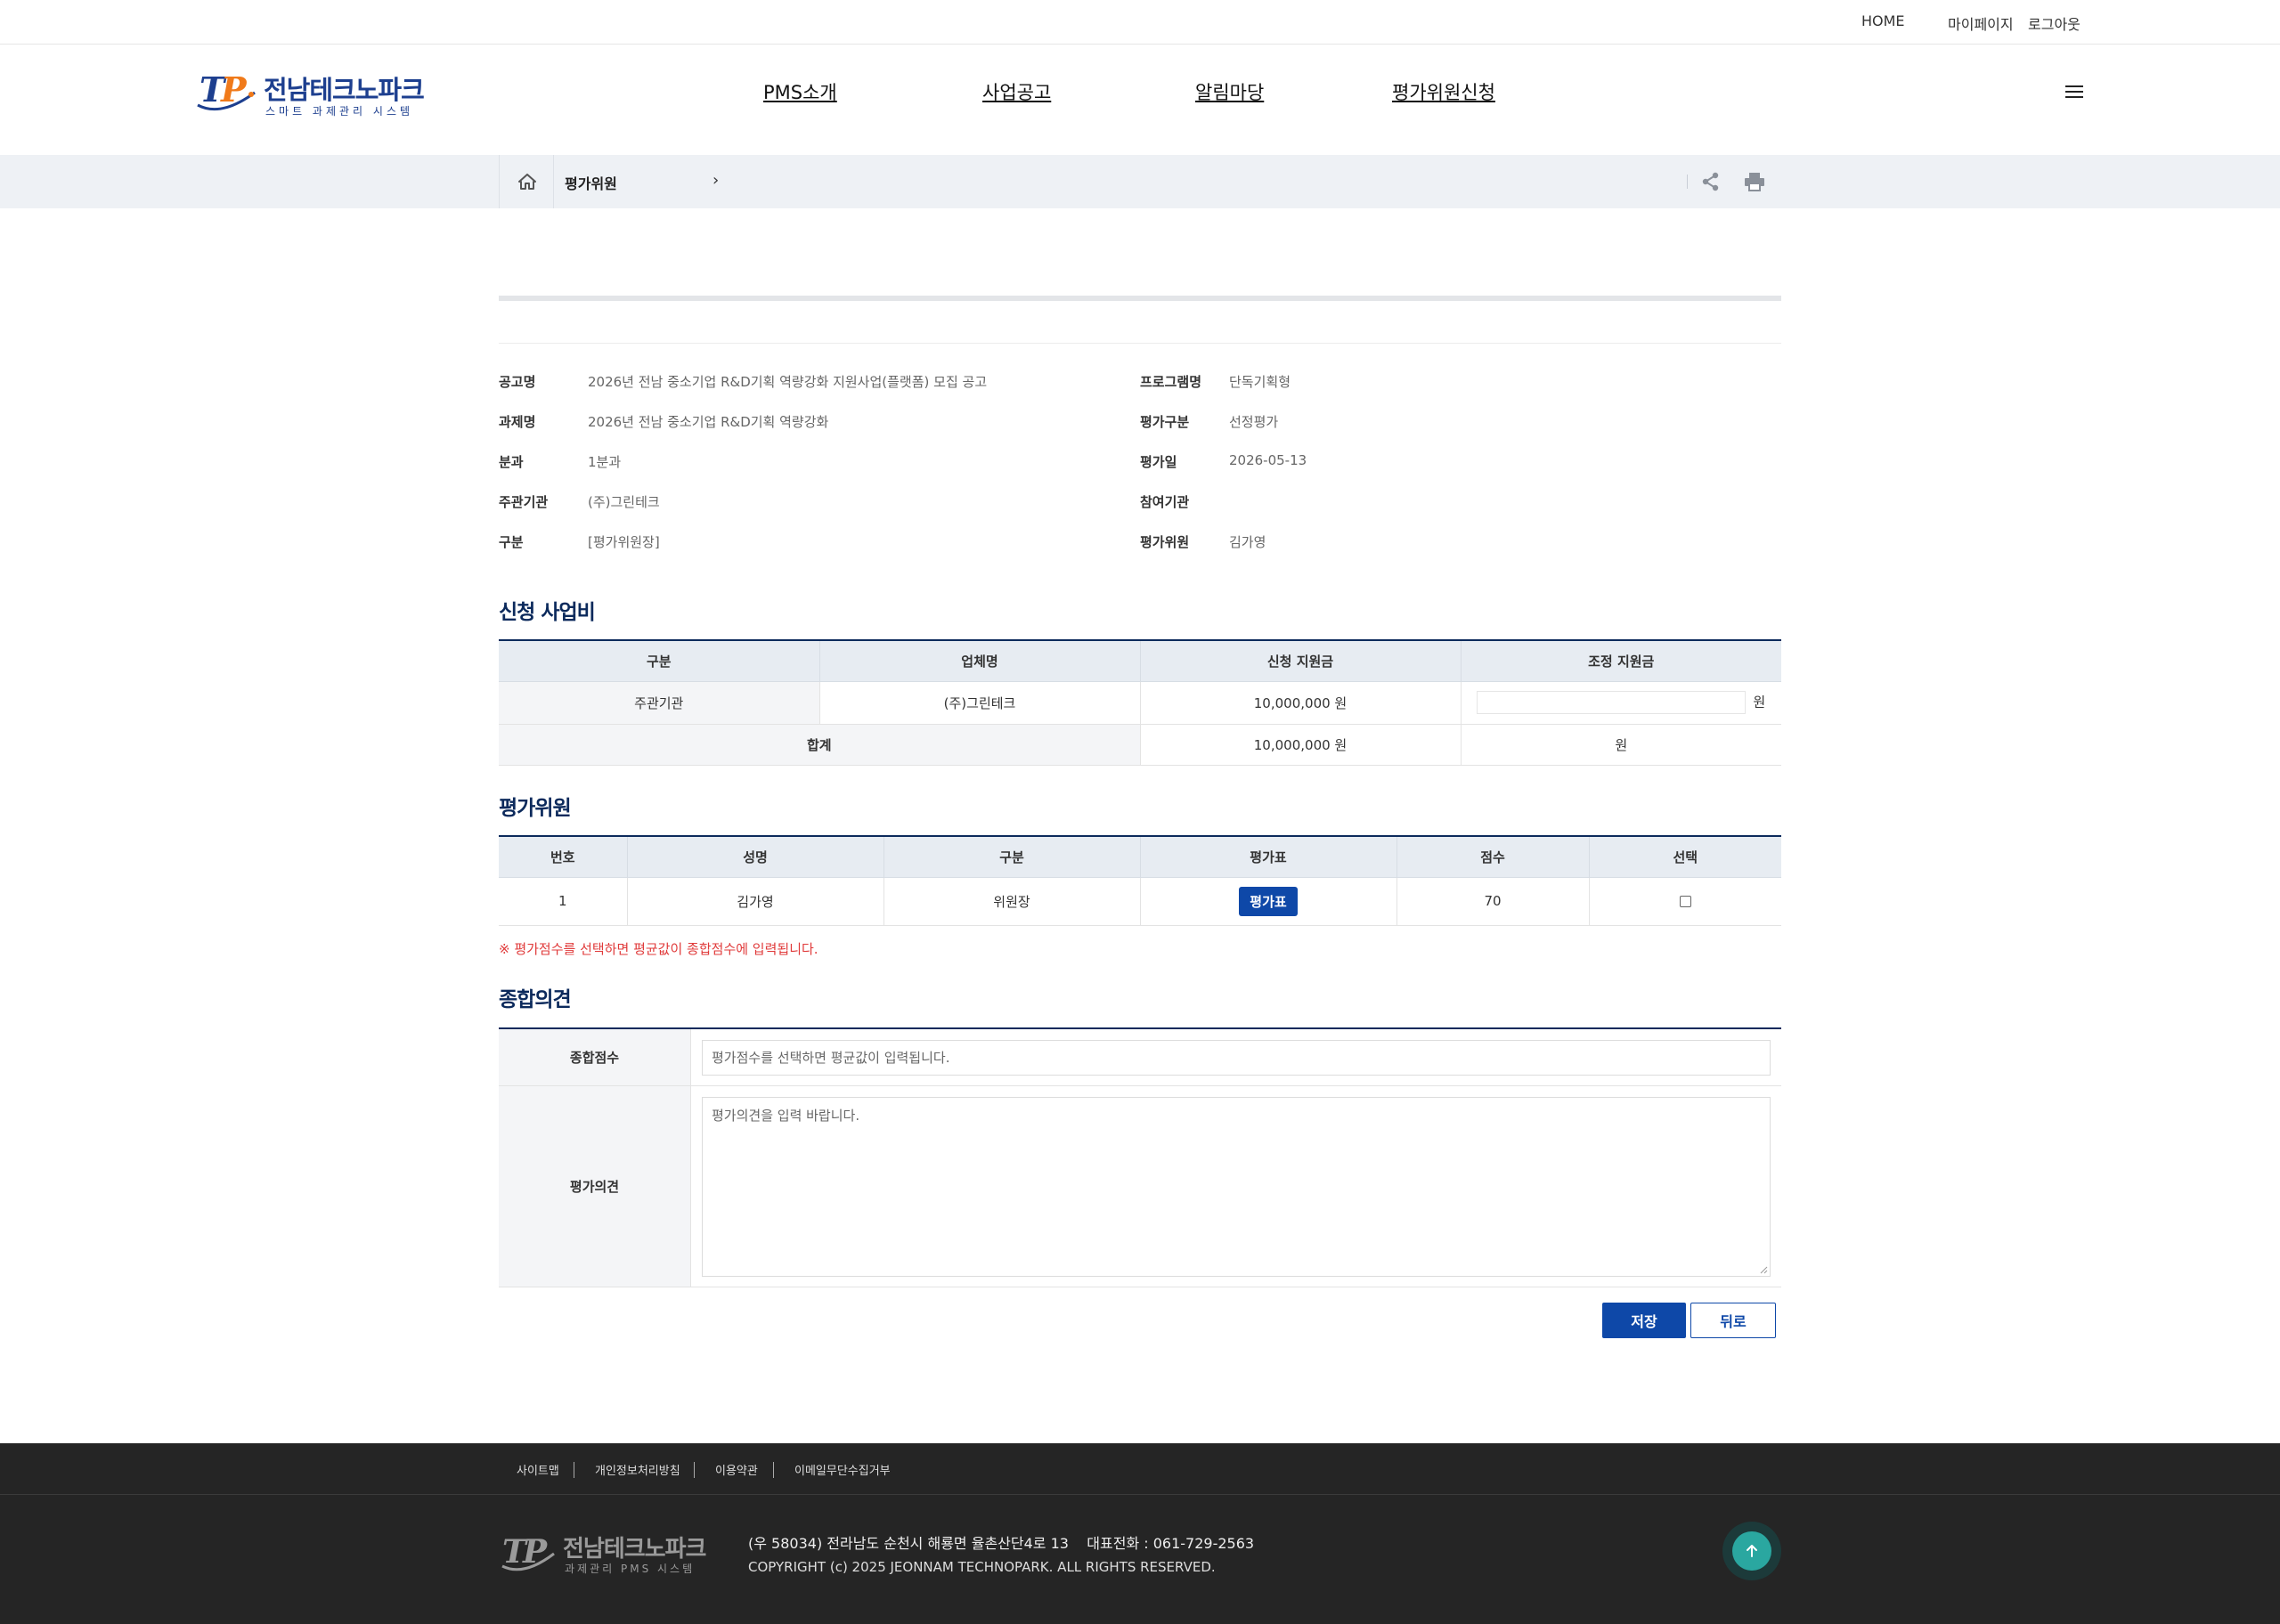  I want to click on chevron-right-icon: ›, so click(715, 180).